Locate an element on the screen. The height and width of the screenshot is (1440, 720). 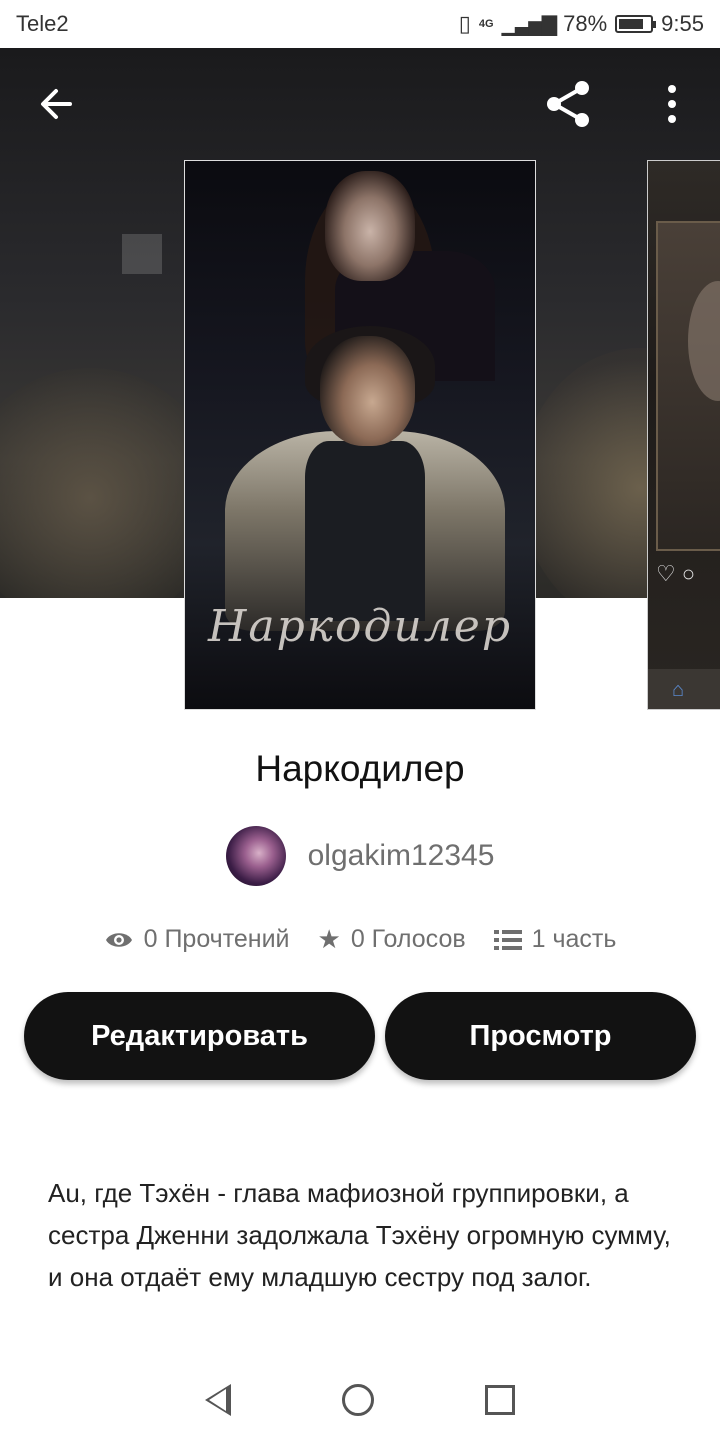
story-stats: 0 Прочтений ★ 0 Голосов 1 часть is located at coordinates (360, 939).